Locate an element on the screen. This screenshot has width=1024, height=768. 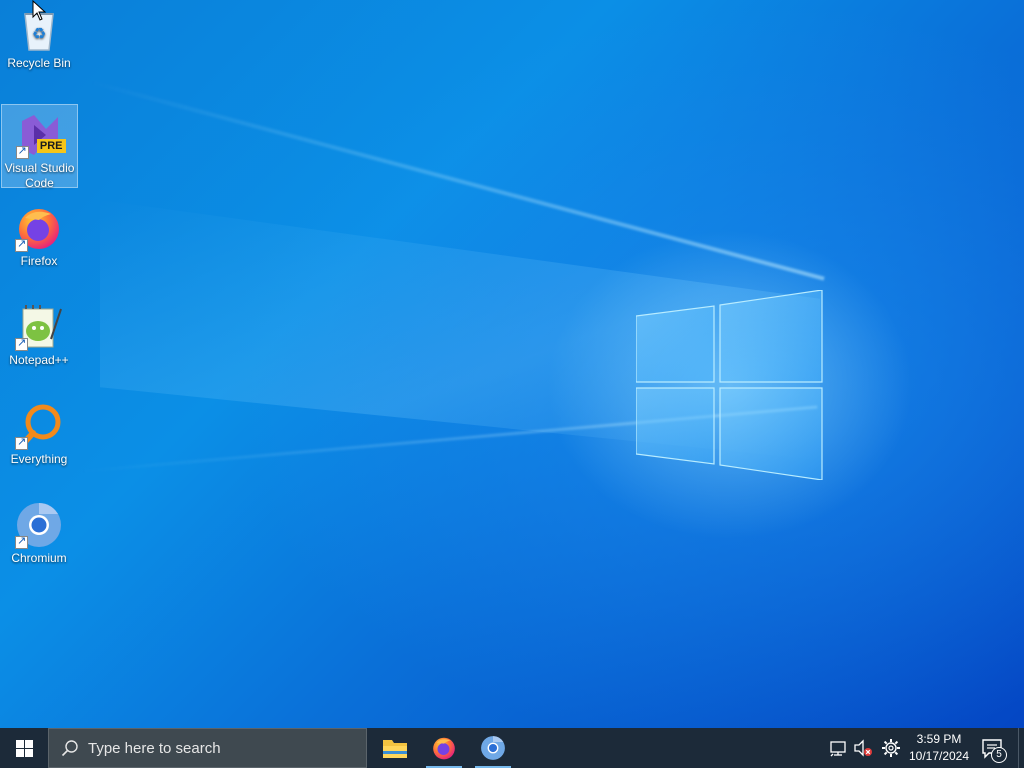
desktop-icon-label: Chromium is located at coordinates (39, 558).